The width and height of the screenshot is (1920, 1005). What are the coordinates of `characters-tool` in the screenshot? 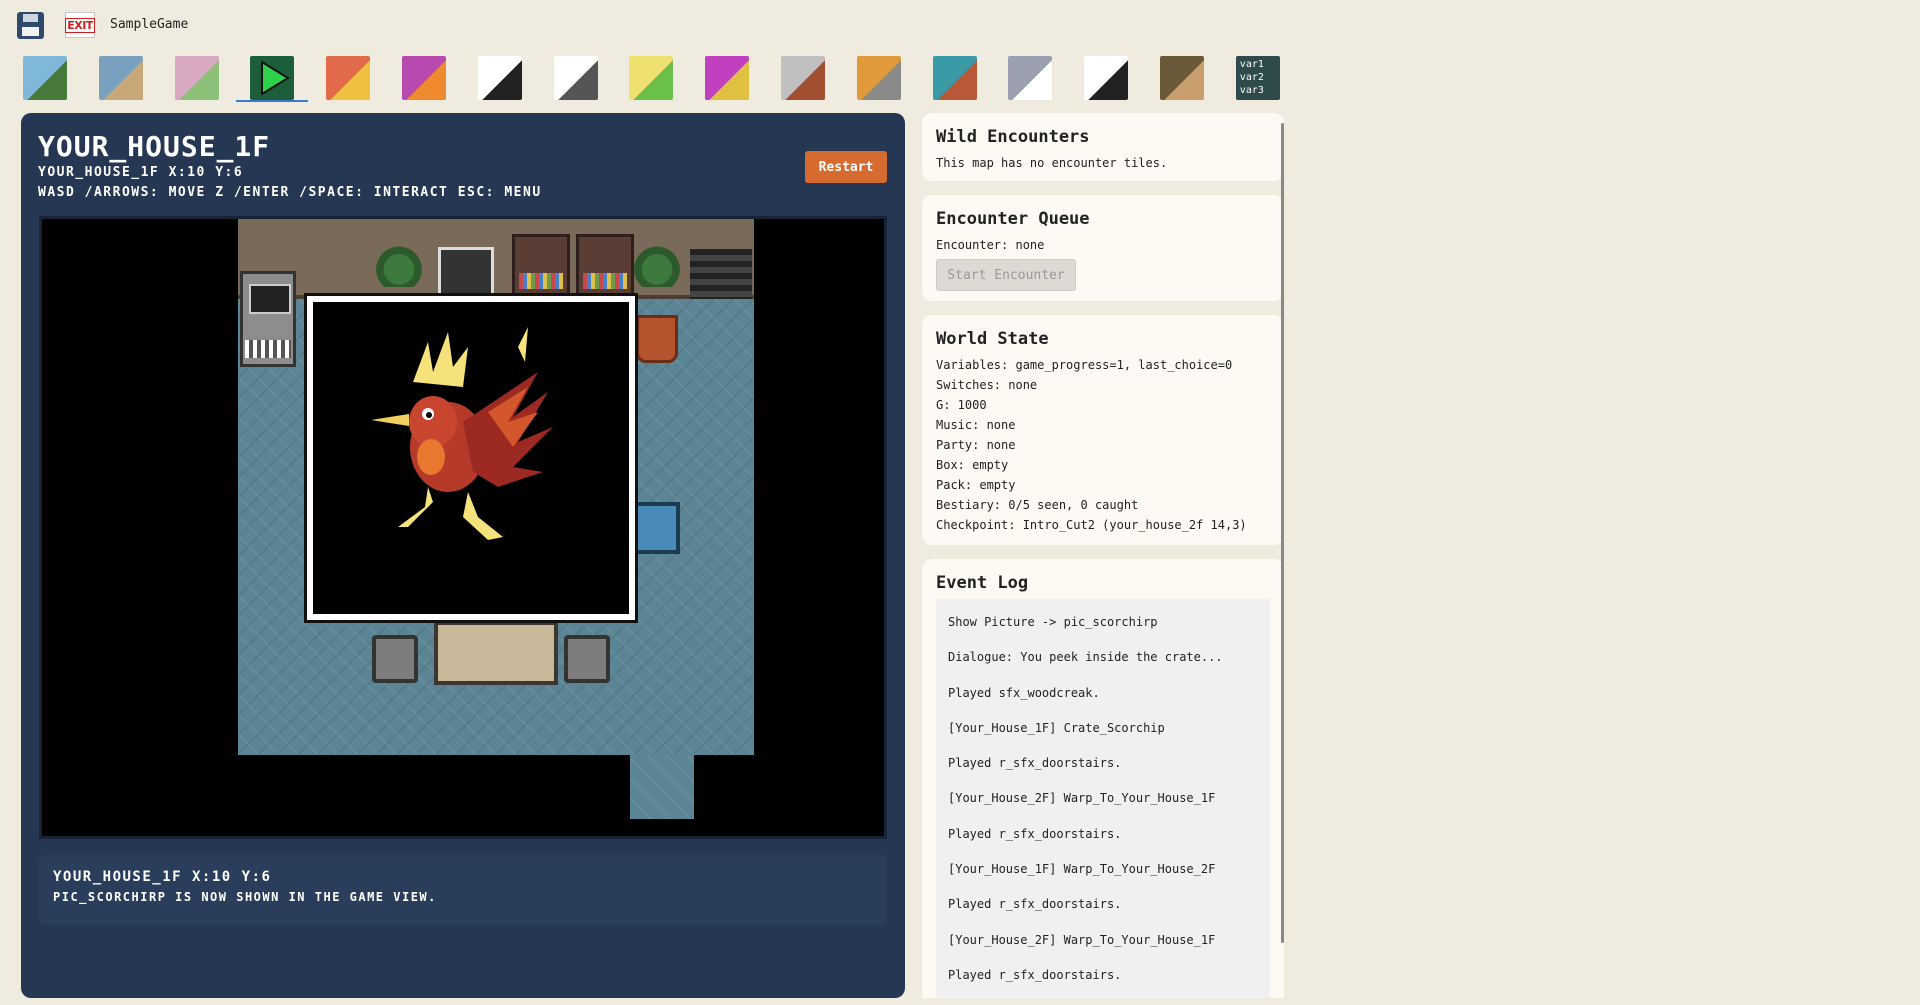 It's located at (803, 78).